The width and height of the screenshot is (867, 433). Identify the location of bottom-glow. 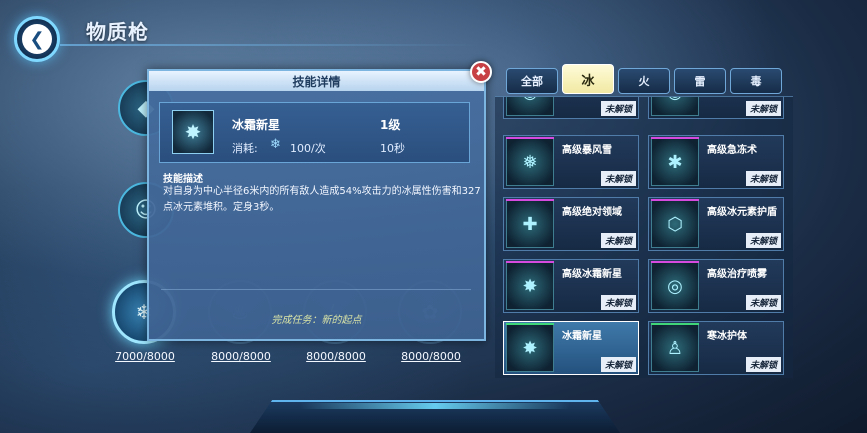
(435, 406).